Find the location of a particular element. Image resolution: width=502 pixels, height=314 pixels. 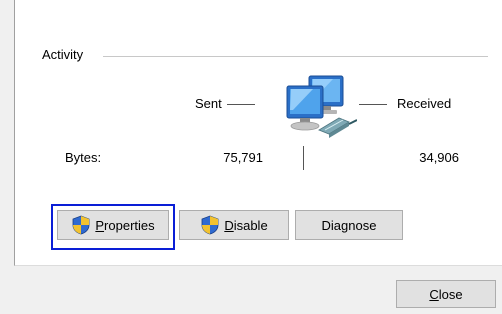

close-button: Close is located at coordinates (446, 294).